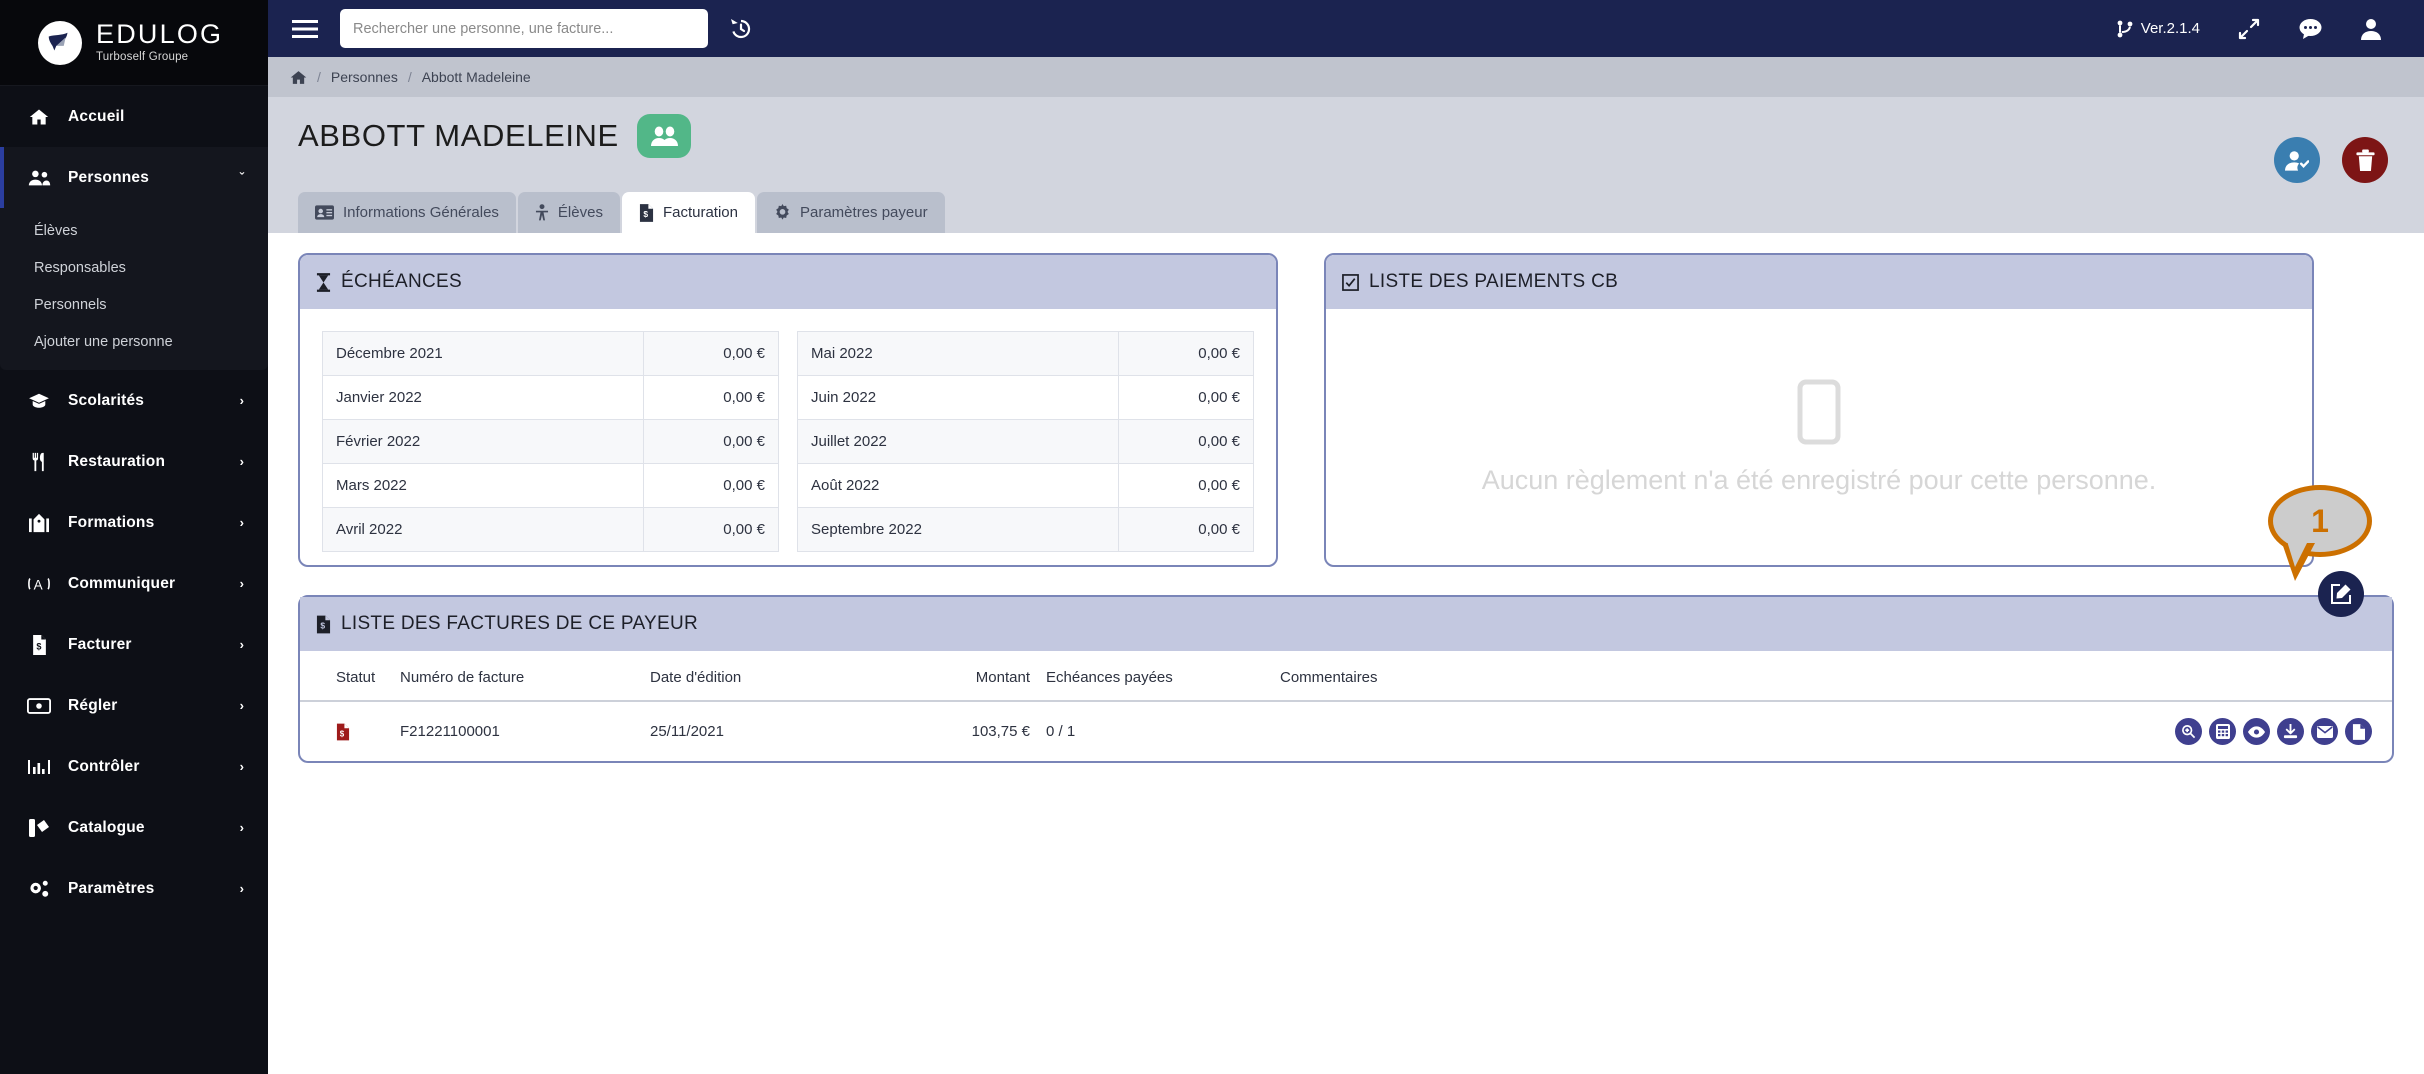 The width and height of the screenshot is (2424, 1074). What do you see at coordinates (39, 523) in the screenshot?
I see `school-building-icon` at bounding box center [39, 523].